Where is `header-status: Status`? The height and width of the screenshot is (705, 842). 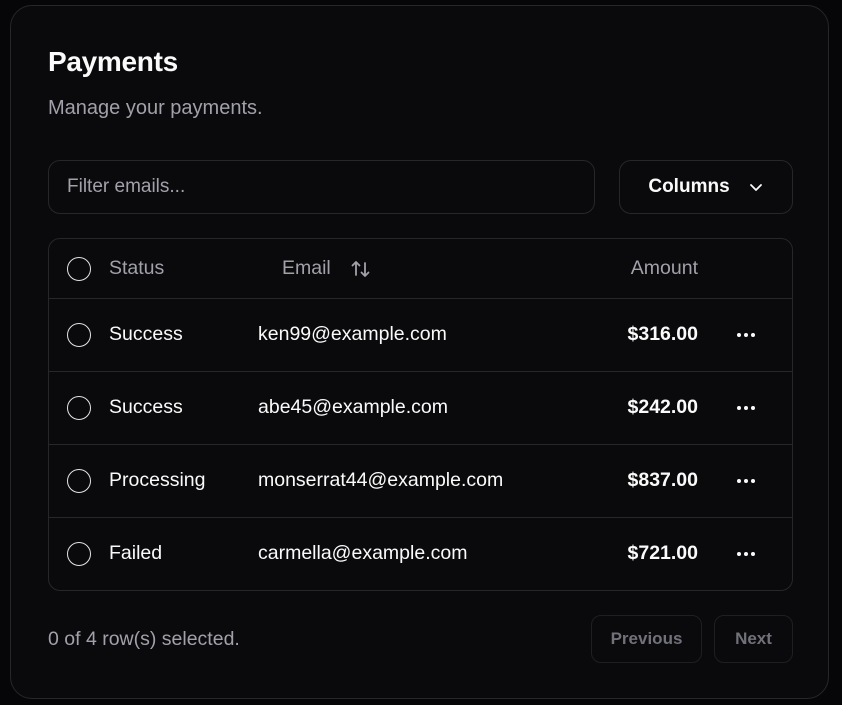
header-status: Status is located at coordinates (137, 268).